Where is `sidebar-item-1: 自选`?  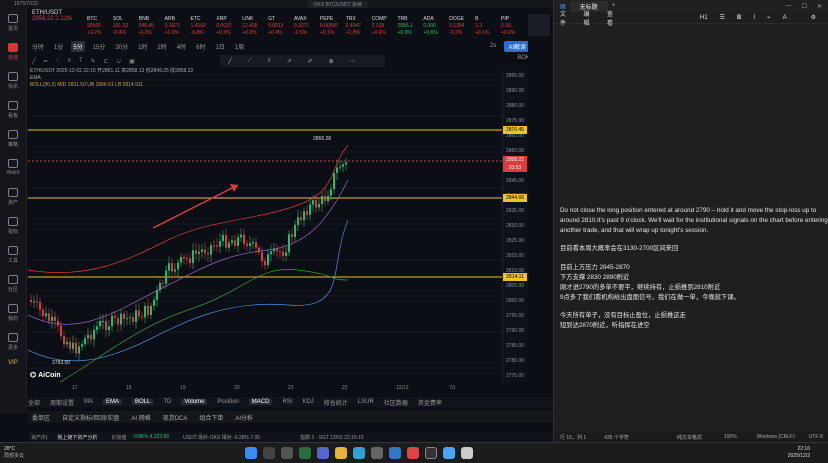
sidebar-item-1: 自选 is located at coordinates (13, 51).